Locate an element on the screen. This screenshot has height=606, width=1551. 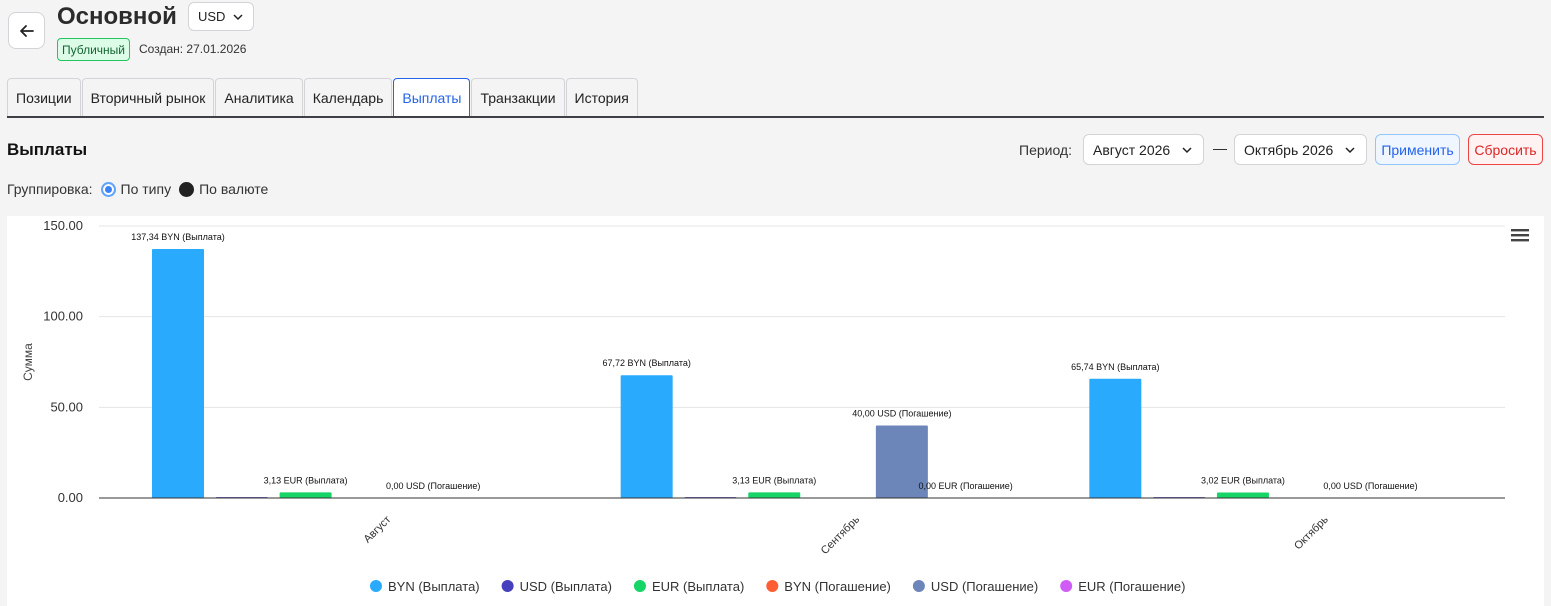
radio-by-type: По типу is located at coordinates (136, 189).